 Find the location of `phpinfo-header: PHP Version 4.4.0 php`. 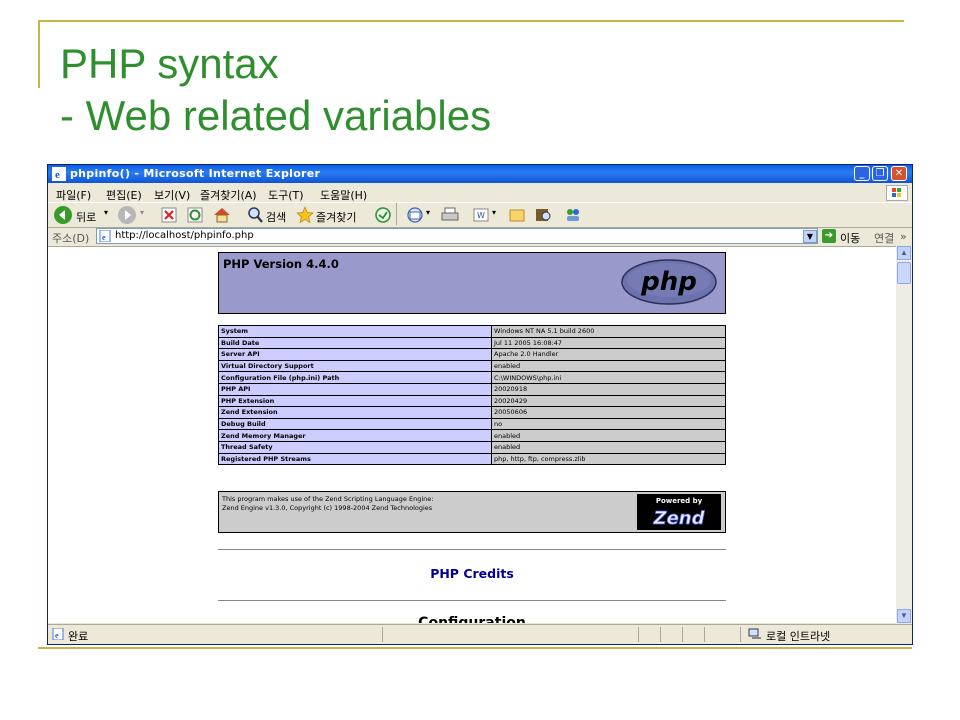

phpinfo-header: PHP Version 4.4.0 php is located at coordinates (472, 283).